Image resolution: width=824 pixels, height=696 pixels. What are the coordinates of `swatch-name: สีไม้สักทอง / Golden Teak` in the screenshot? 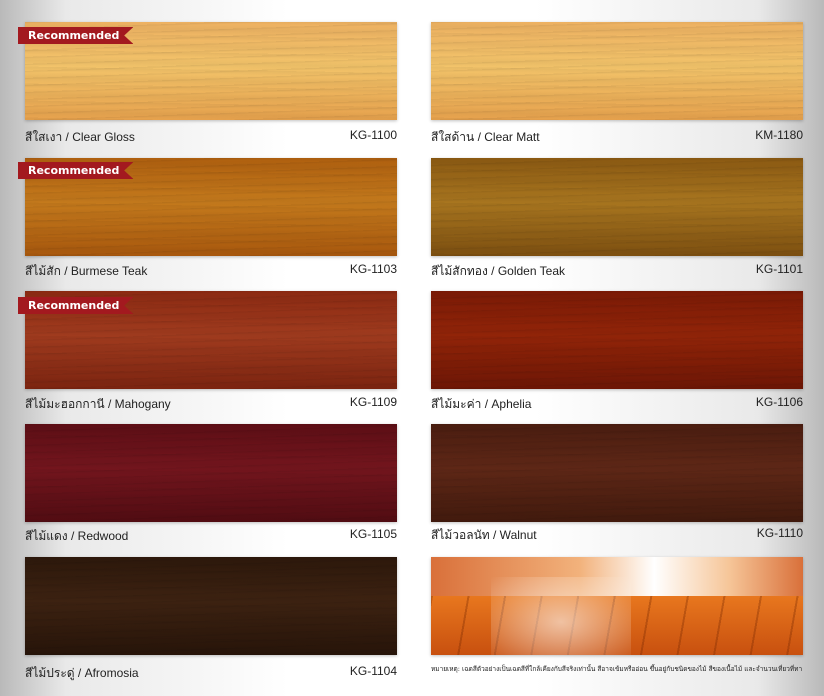 It's located at (498, 271).